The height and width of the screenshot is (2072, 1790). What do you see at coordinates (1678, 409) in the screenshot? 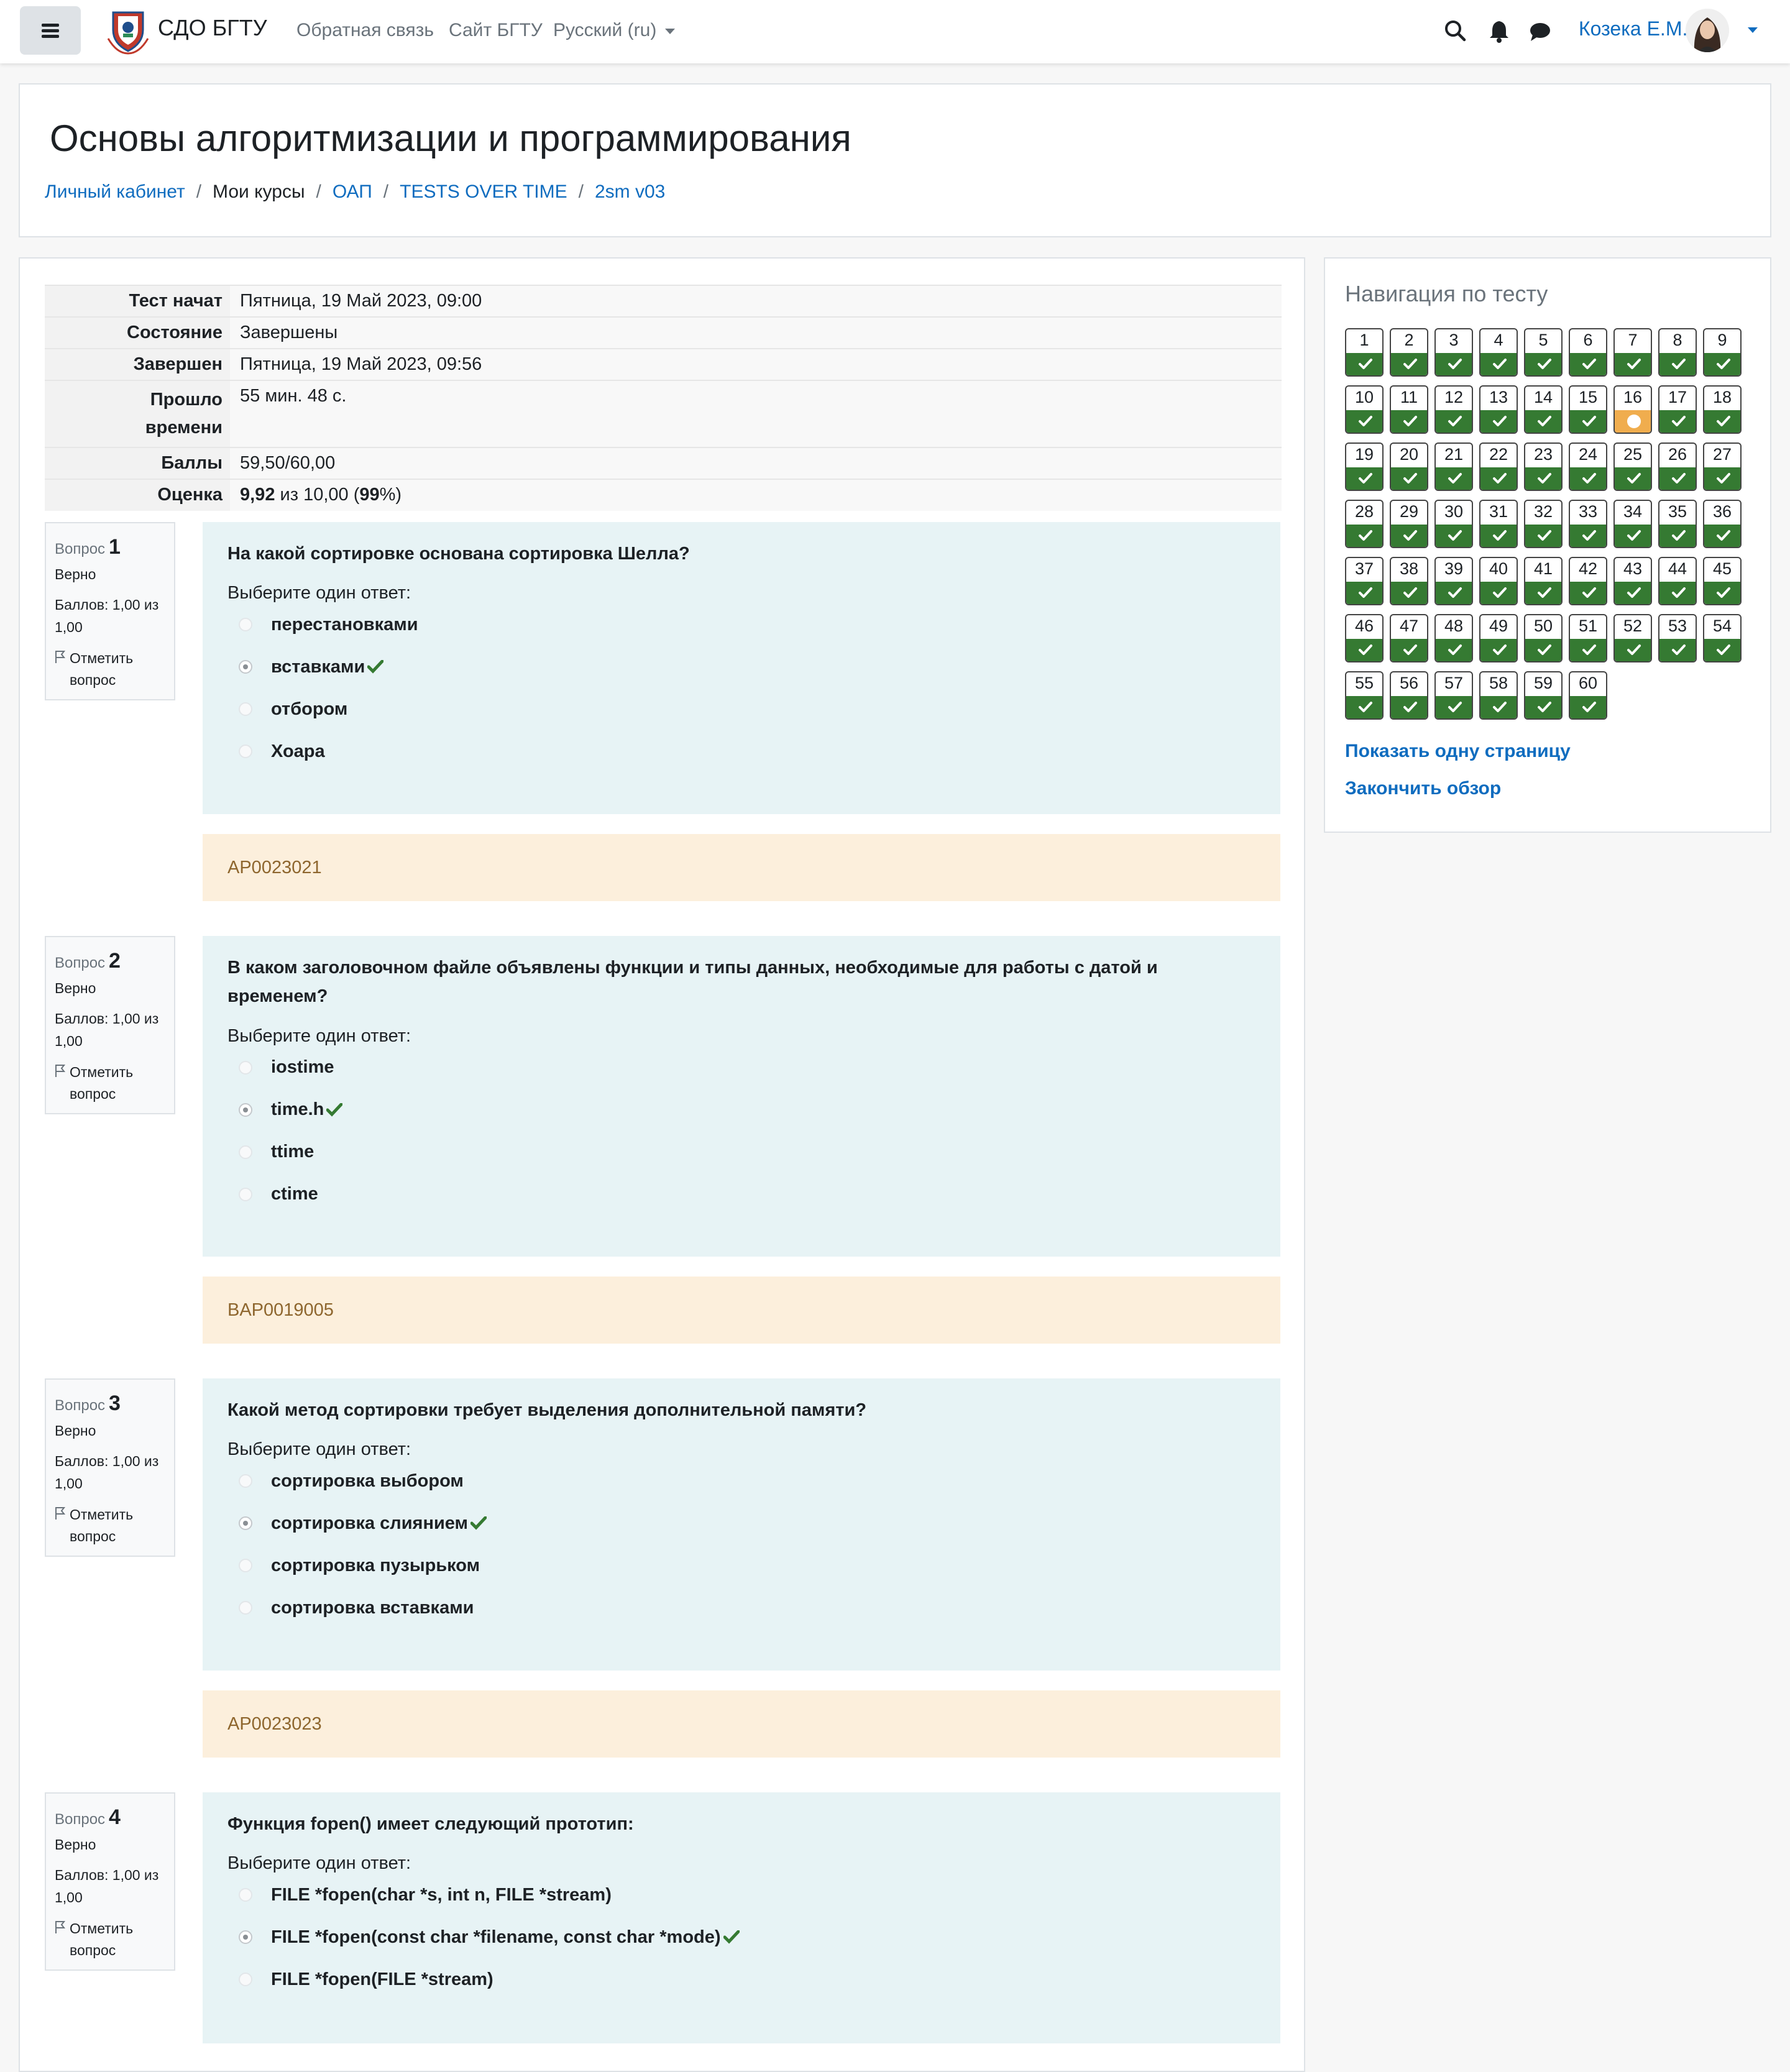
I see `question-nav-button-17: 17` at bounding box center [1678, 409].